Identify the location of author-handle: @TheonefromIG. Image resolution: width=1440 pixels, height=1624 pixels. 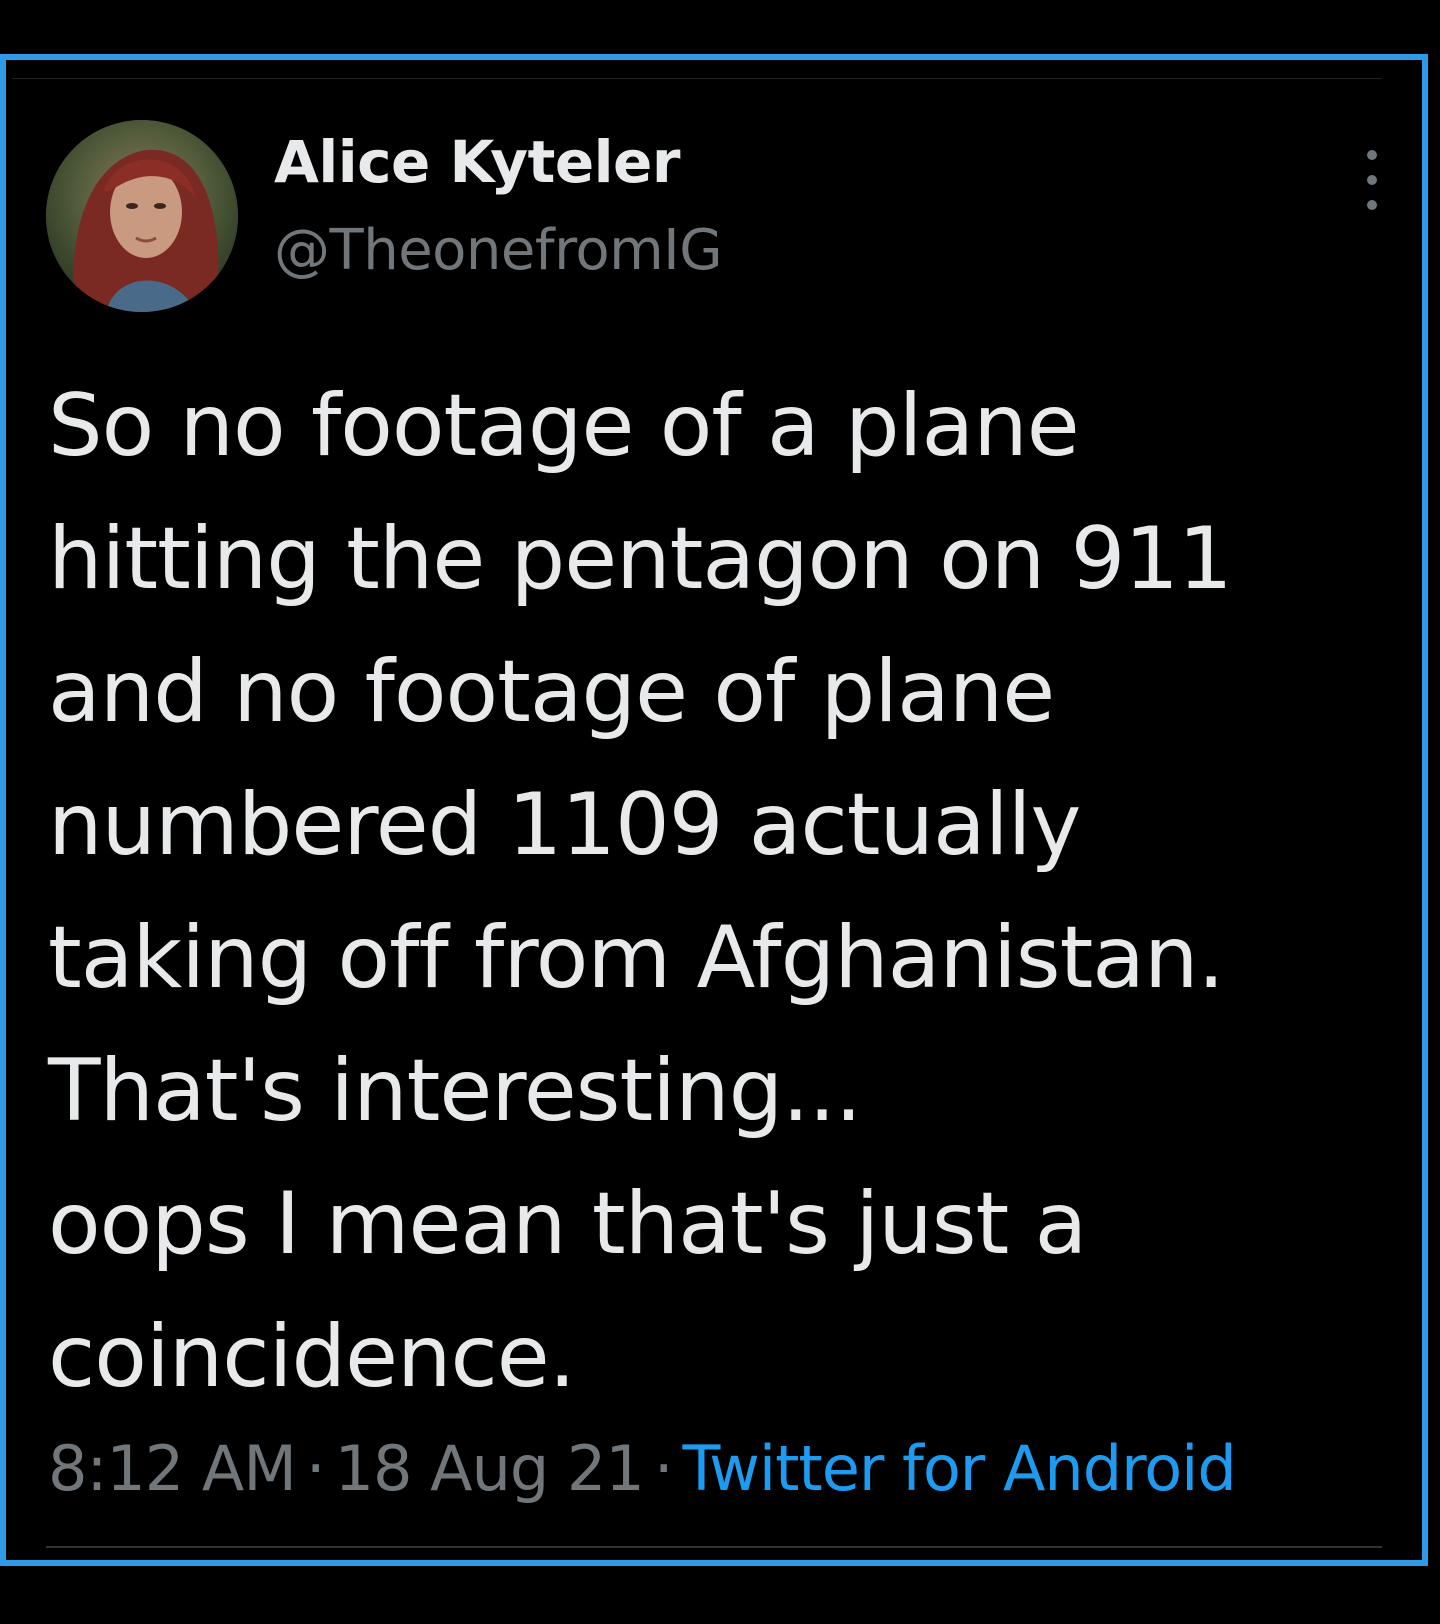
(498, 250).